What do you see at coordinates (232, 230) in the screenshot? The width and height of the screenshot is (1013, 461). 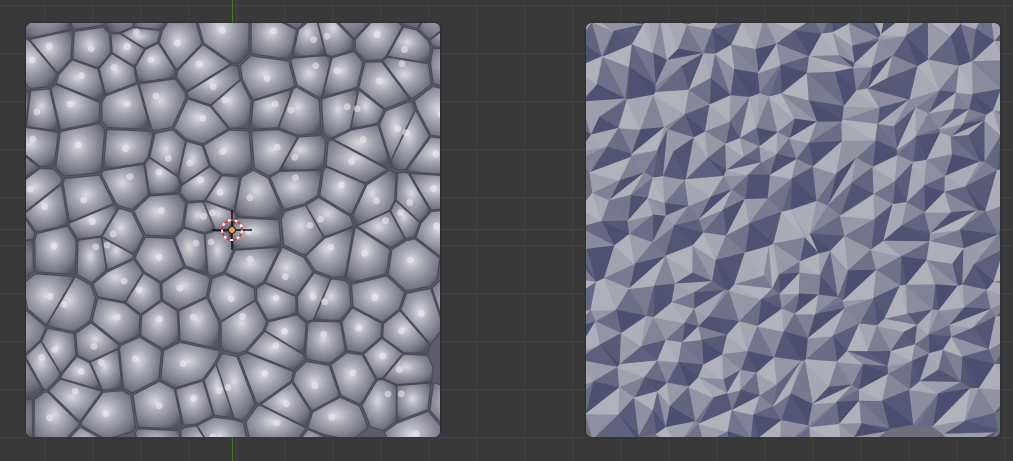 I see `3d-cursor-icon` at bounding box center [232, 230].